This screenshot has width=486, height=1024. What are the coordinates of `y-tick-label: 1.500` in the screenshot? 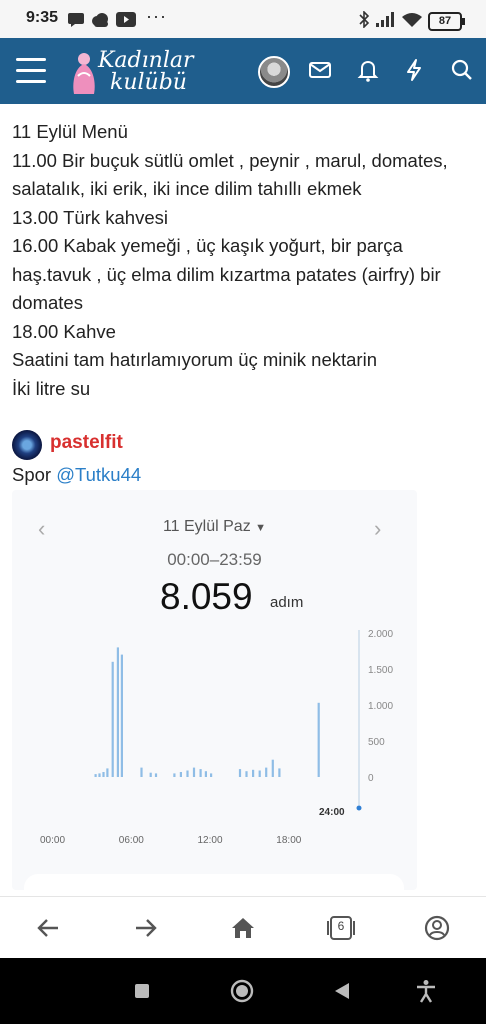 It's located at (380, 670).